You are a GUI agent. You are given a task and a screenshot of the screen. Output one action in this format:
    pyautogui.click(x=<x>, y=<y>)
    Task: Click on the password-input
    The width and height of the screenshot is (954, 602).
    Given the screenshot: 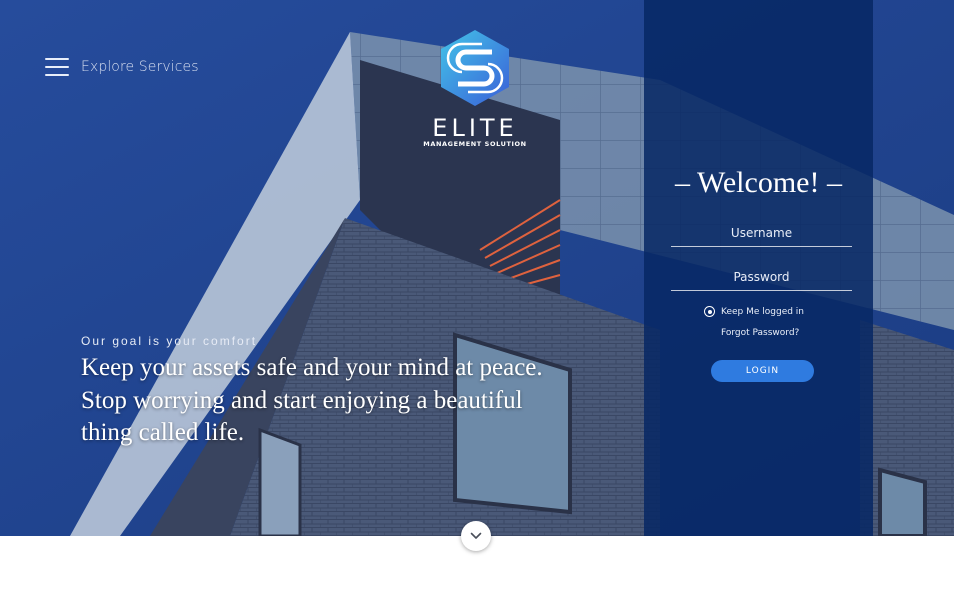 What is the action you would take?
    pyautogui.click(x=761, y=277)
    